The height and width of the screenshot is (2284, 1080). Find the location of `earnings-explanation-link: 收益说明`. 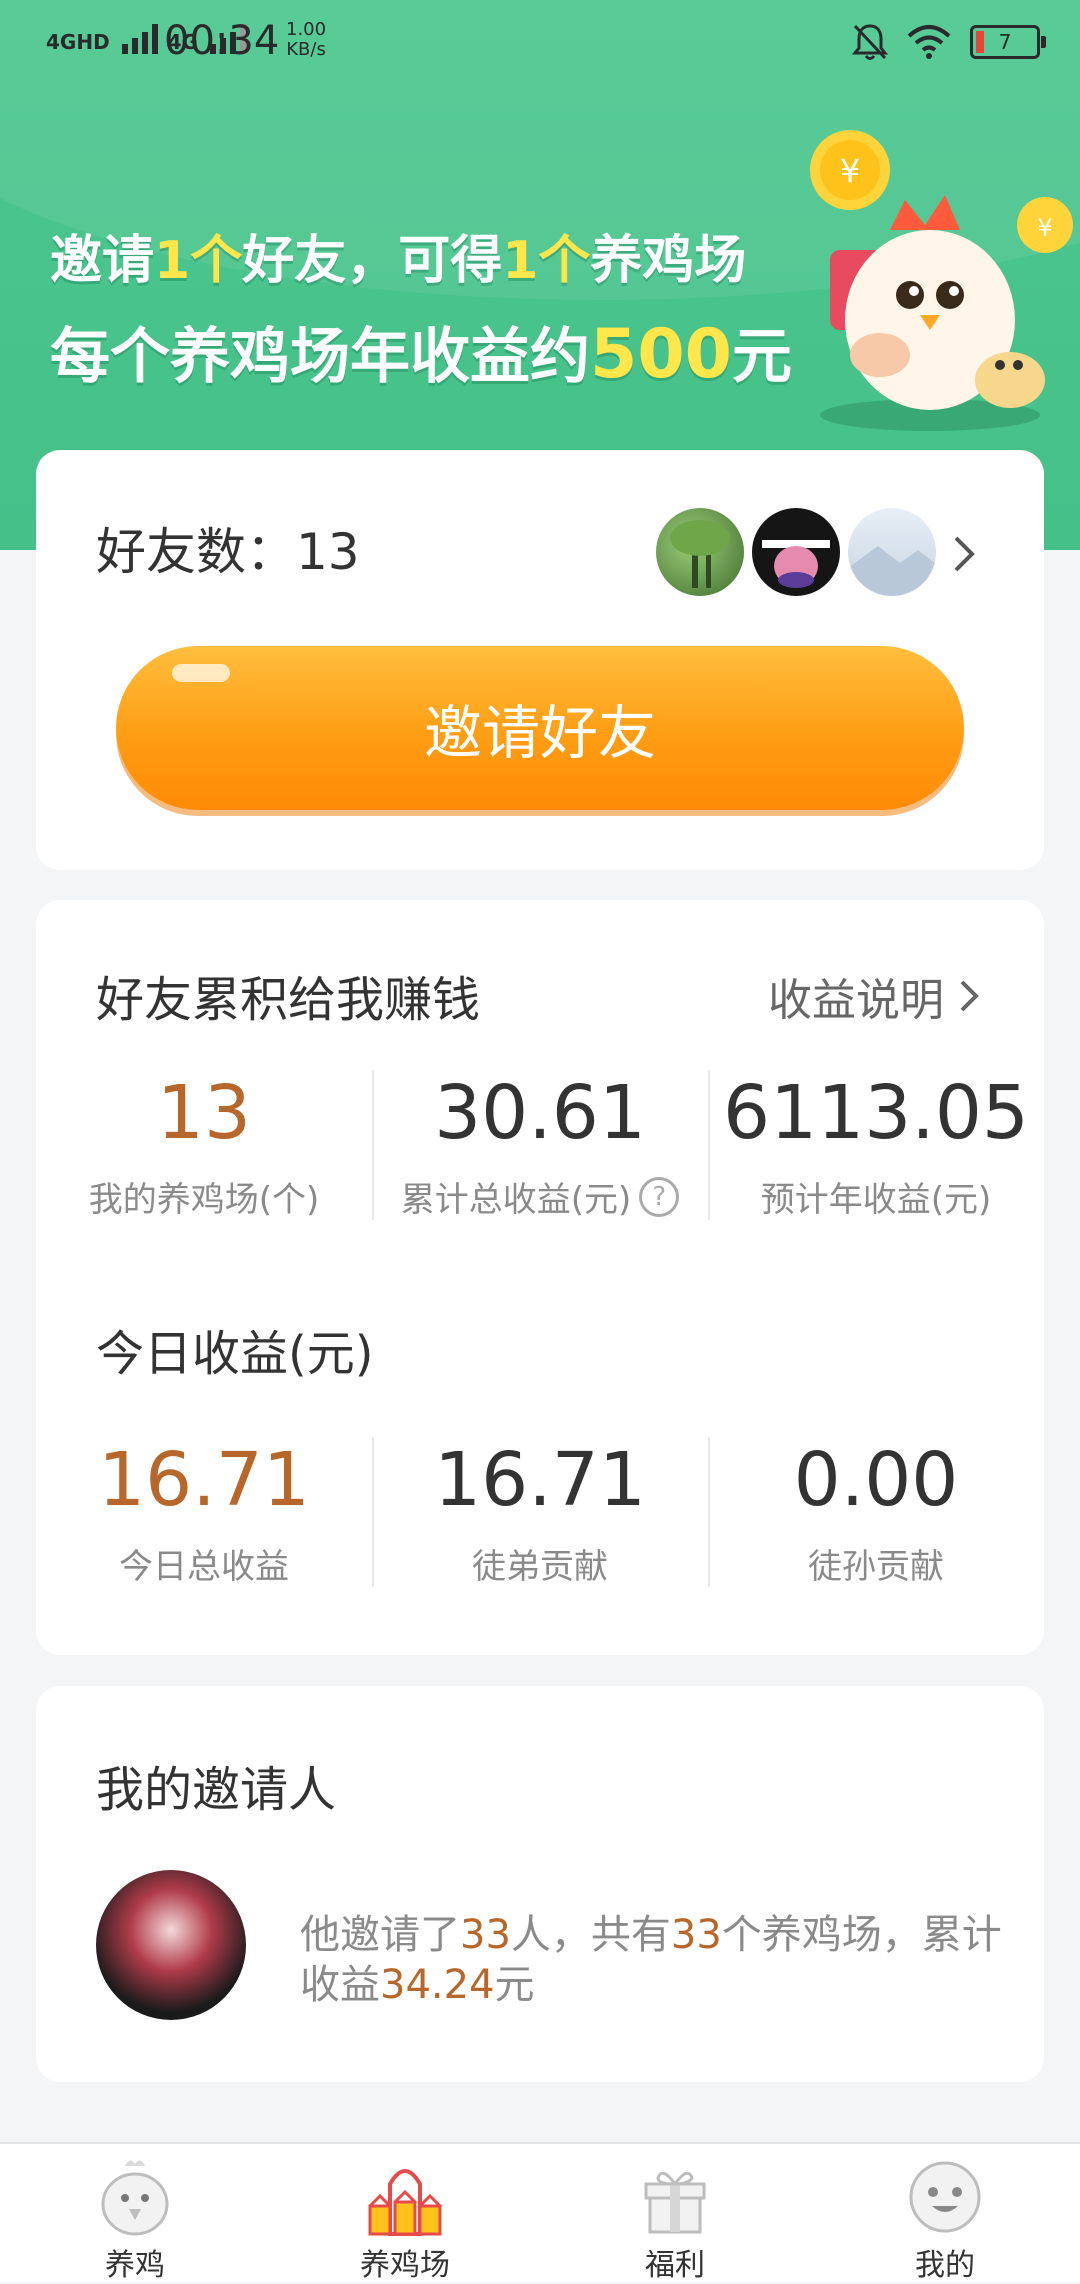

earnings-explanation-link: 收益说明 is located at coordinates (876, 996).